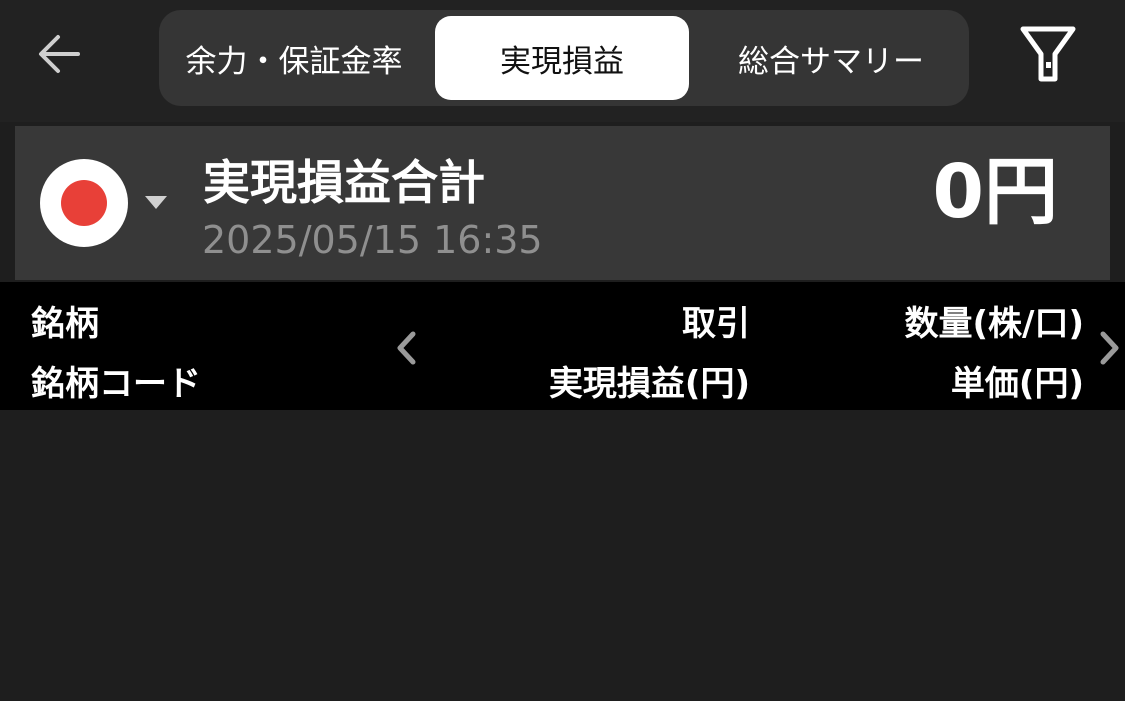  Describe the element at coordinates (372, 240) in the screenshot. I see `summary-datetime: 2025/05/15 16:35` at that location.